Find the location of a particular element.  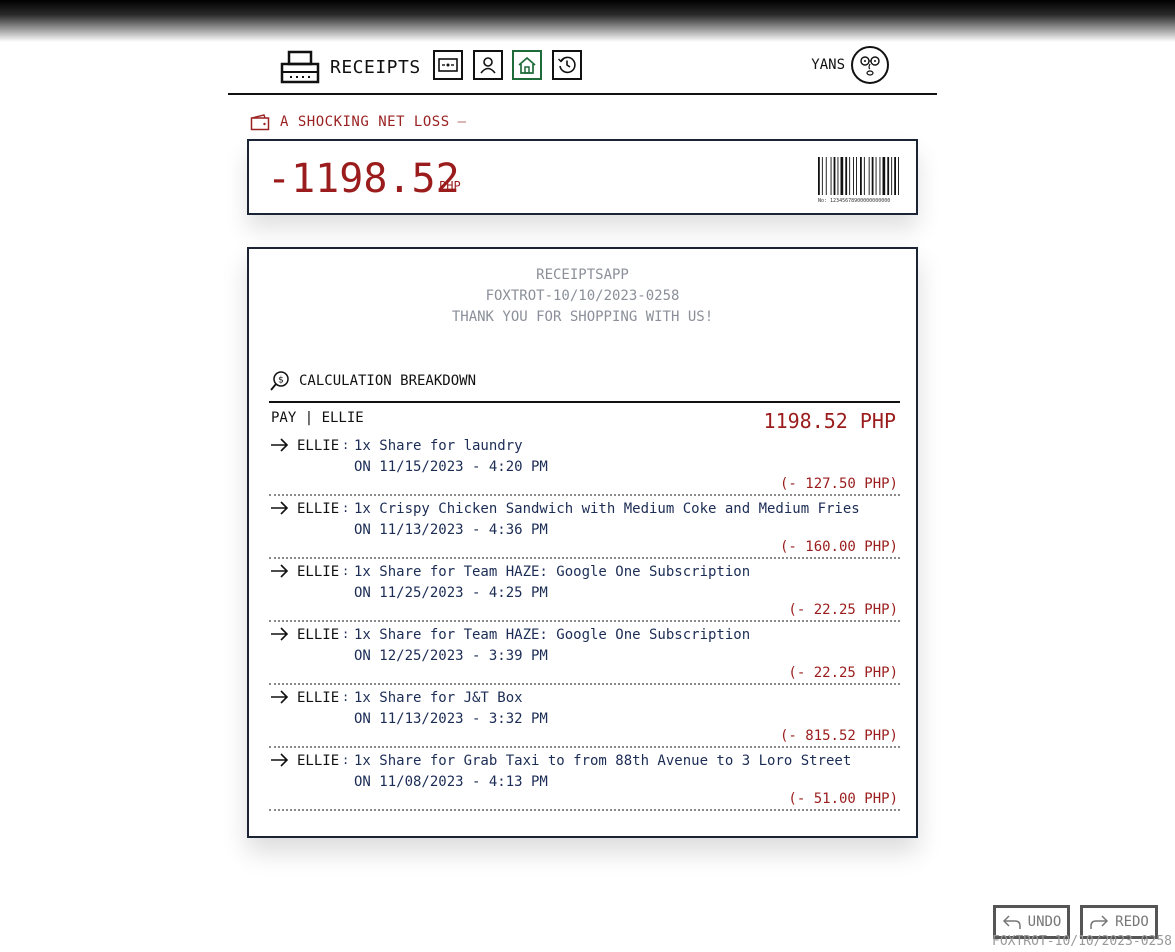

item-amount: (- 51.00 PHP) is located at coordinates (843, 799).